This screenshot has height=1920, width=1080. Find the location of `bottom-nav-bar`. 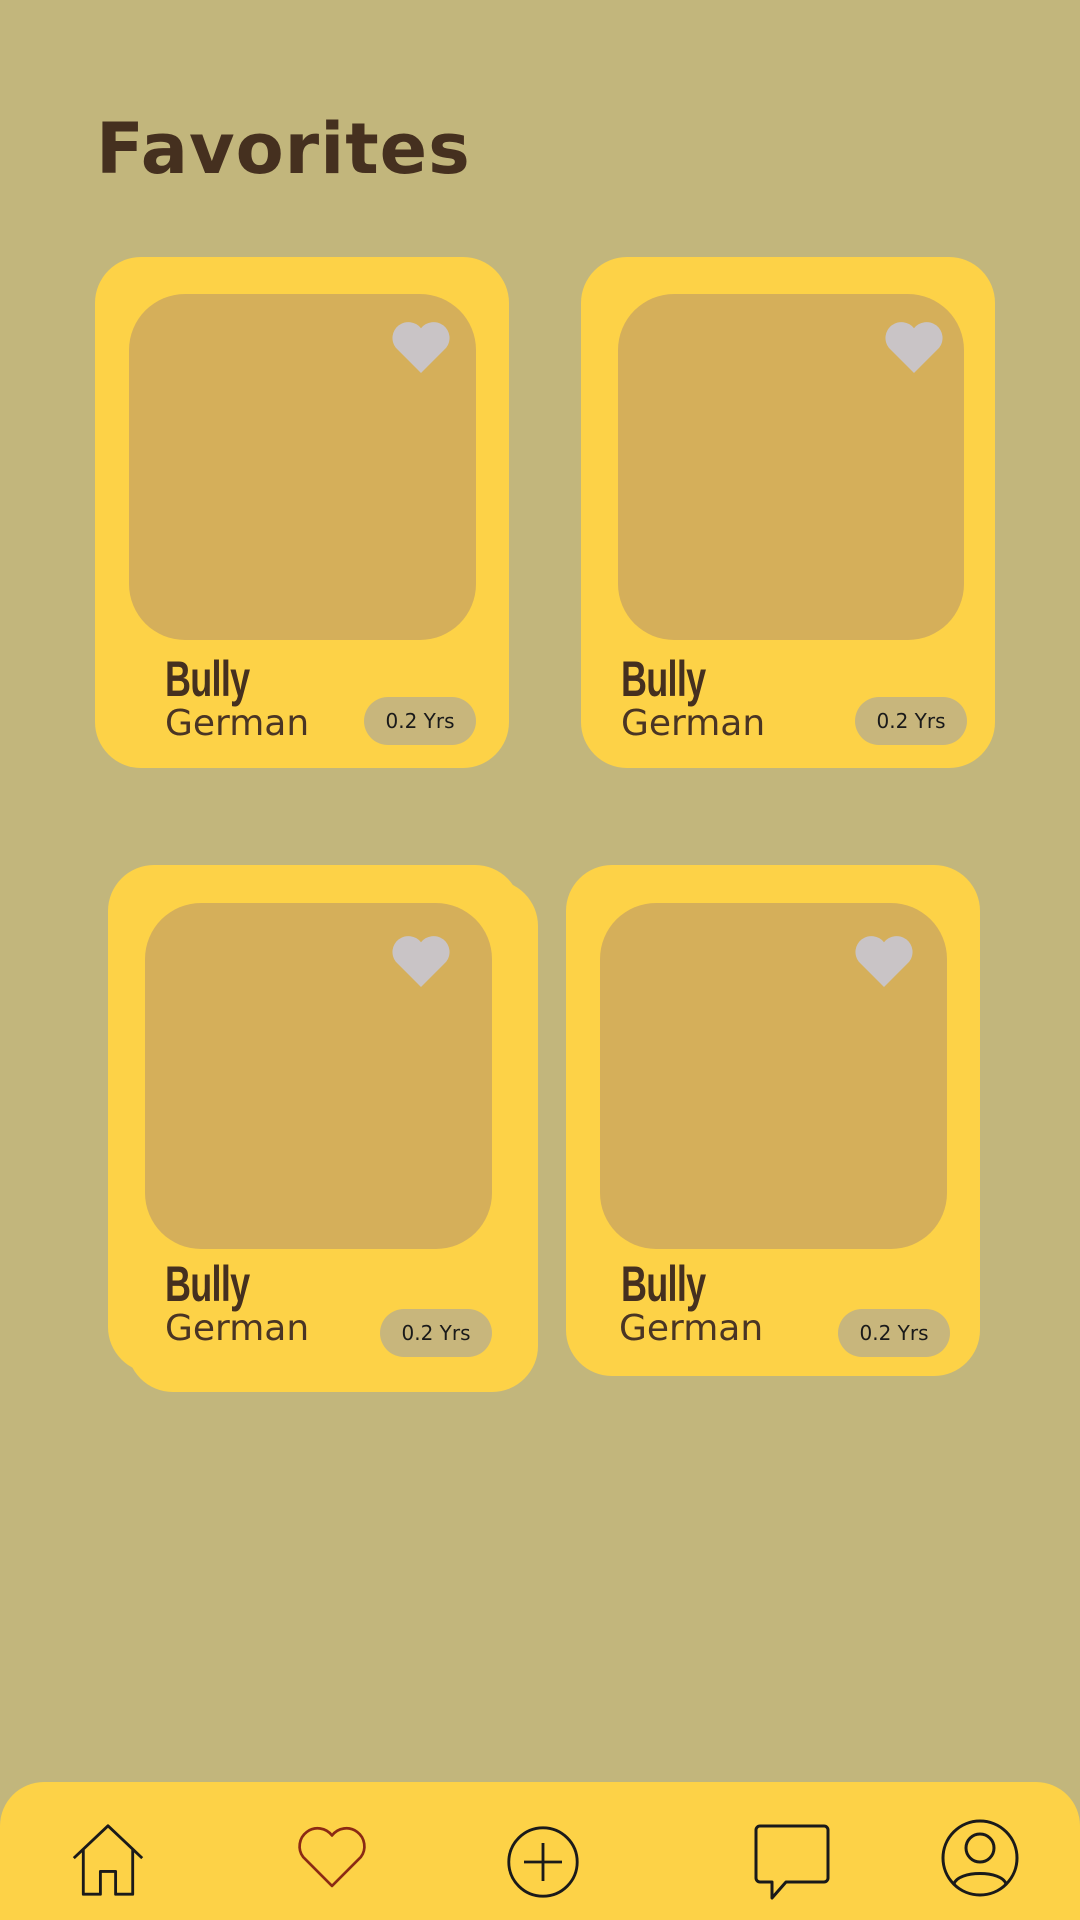

bottom-nav-bar is located at coordinates (540, 1851).